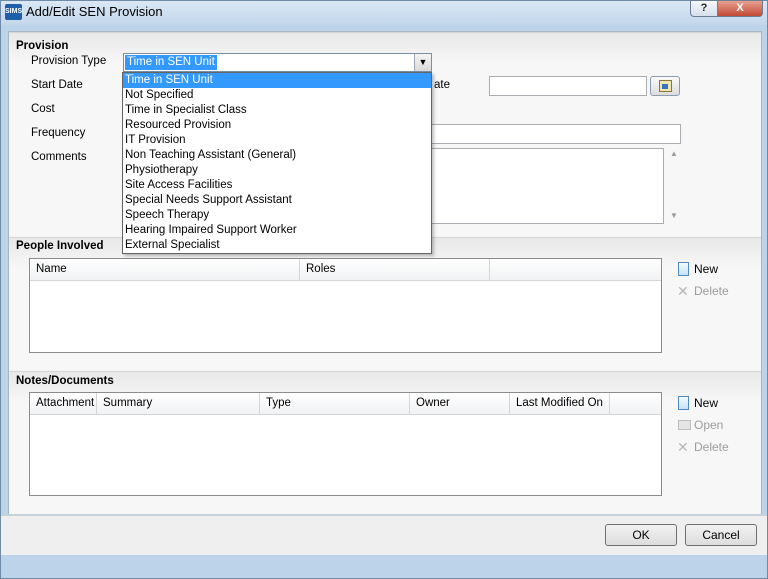 The height and width of the screenshot is (579, 768). Describe the element at coordinates (277, 110) in the screenshot. I see `dropdown-option: Time in Specialist Class` at that location.